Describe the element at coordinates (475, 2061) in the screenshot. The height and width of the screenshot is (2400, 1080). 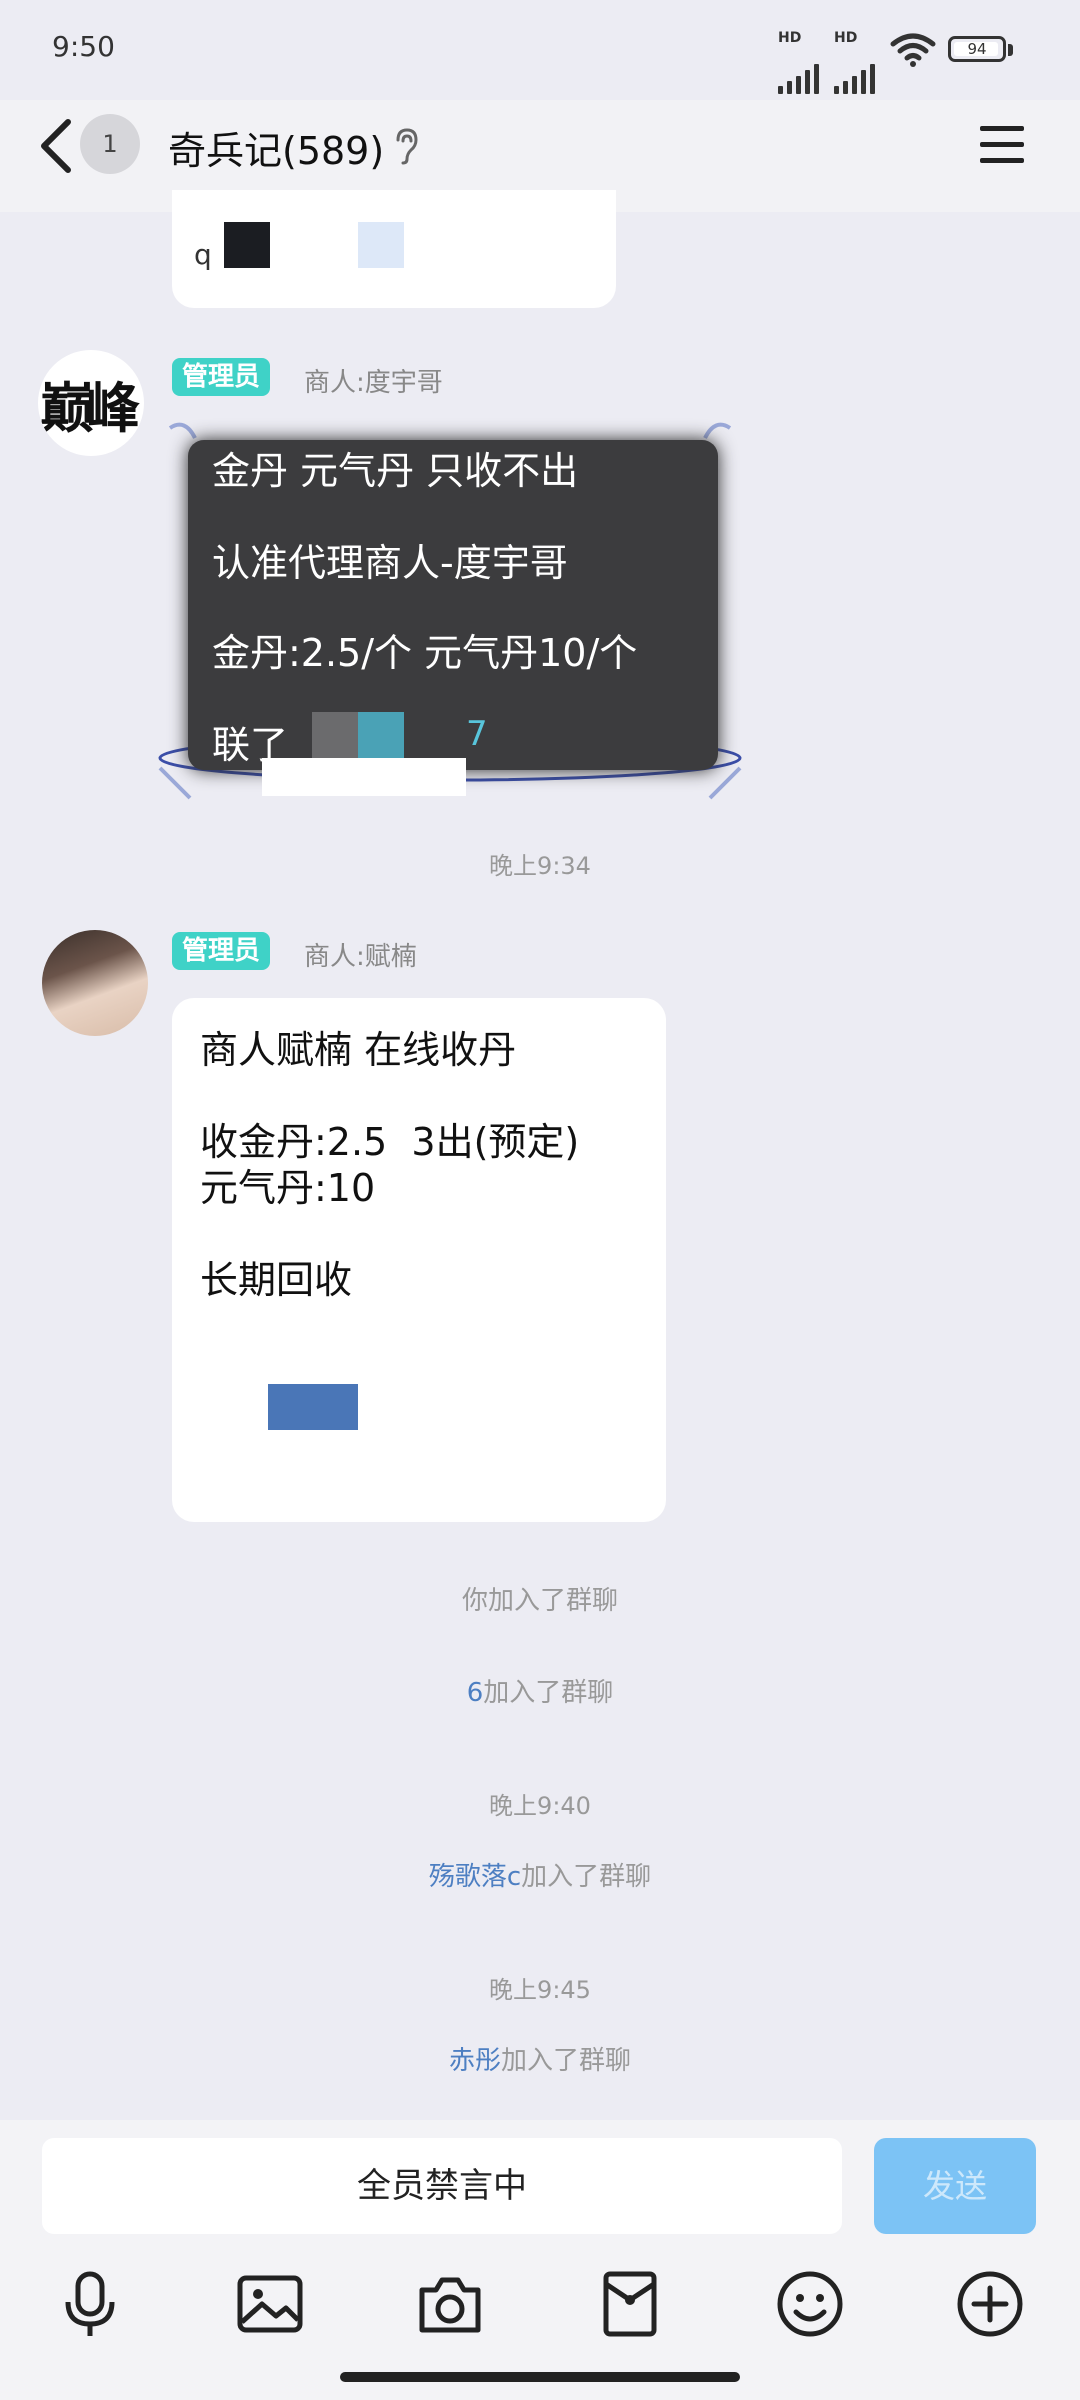
I see `member-nickname: 赤彤` at that location.